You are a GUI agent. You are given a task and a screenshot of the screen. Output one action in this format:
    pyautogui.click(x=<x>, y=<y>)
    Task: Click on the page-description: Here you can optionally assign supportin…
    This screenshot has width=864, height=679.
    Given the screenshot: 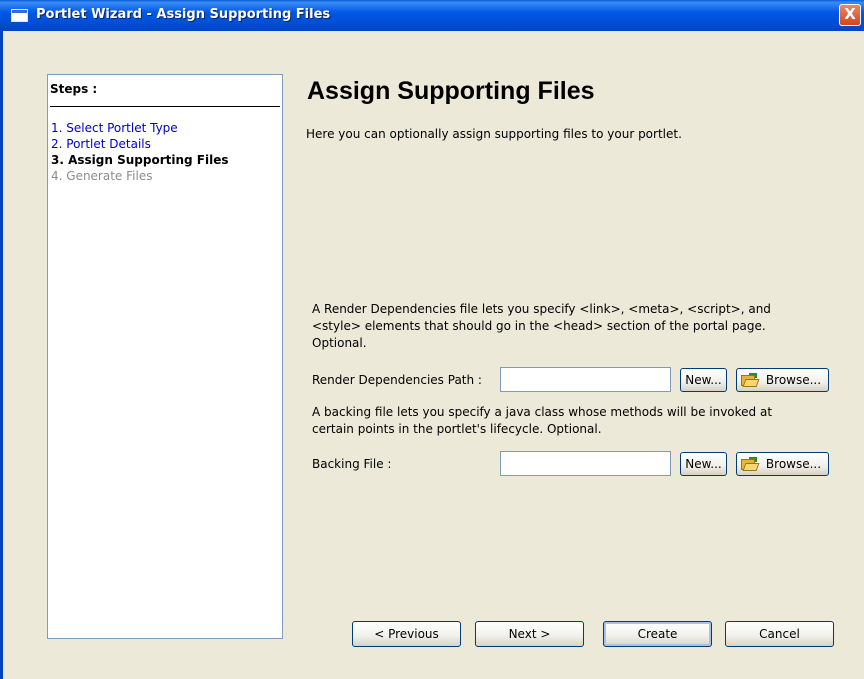 What is the action you would take?
    pyautogui.click(x=494, y=134)
    